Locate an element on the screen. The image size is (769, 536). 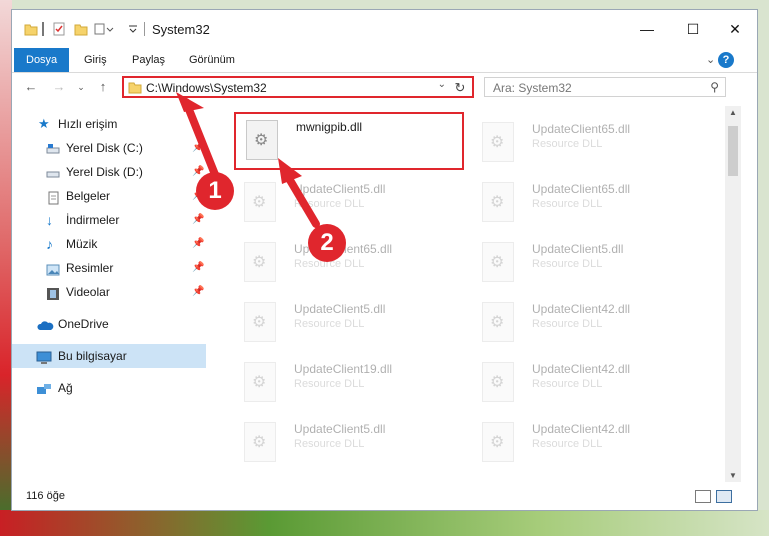
refresh-icon: ↻ is located at coordinates (460, 88).